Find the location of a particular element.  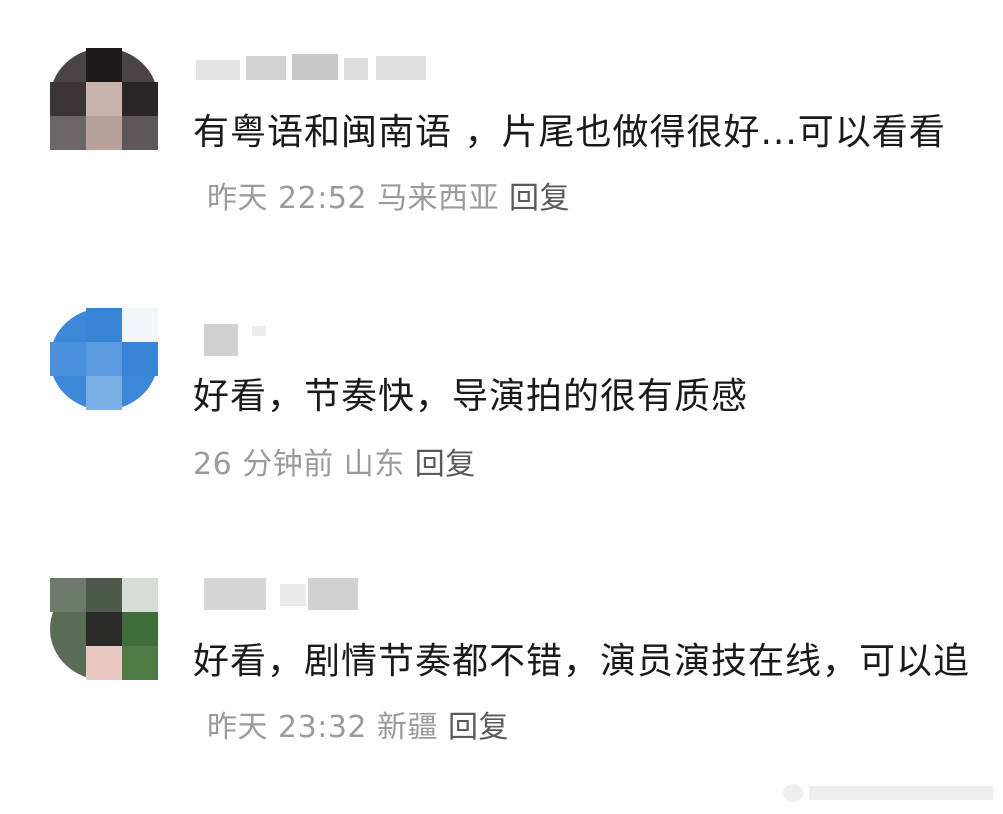

comment-time: 26 分钟前 is located at coordinates (263, 464).